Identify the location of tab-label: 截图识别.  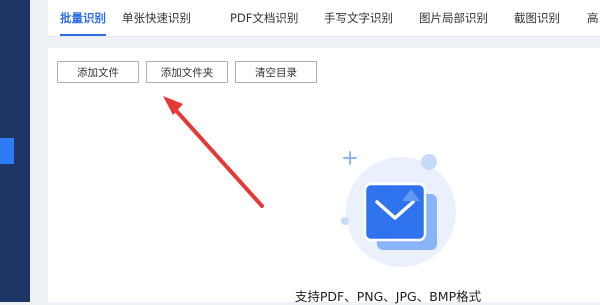
(537, 18).